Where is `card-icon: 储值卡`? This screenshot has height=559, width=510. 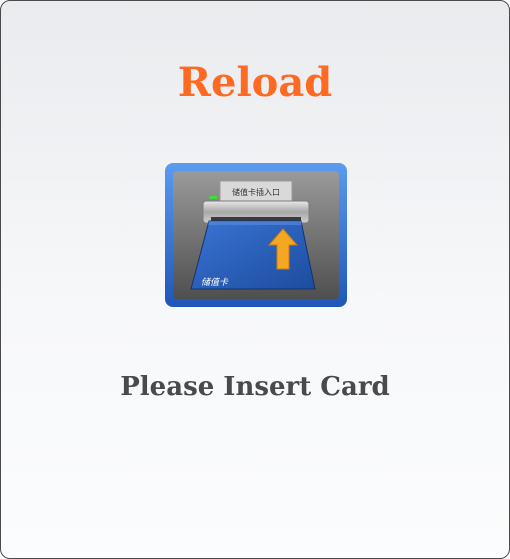
card-icon: 储值卡 is located at coordinates (253, 255).